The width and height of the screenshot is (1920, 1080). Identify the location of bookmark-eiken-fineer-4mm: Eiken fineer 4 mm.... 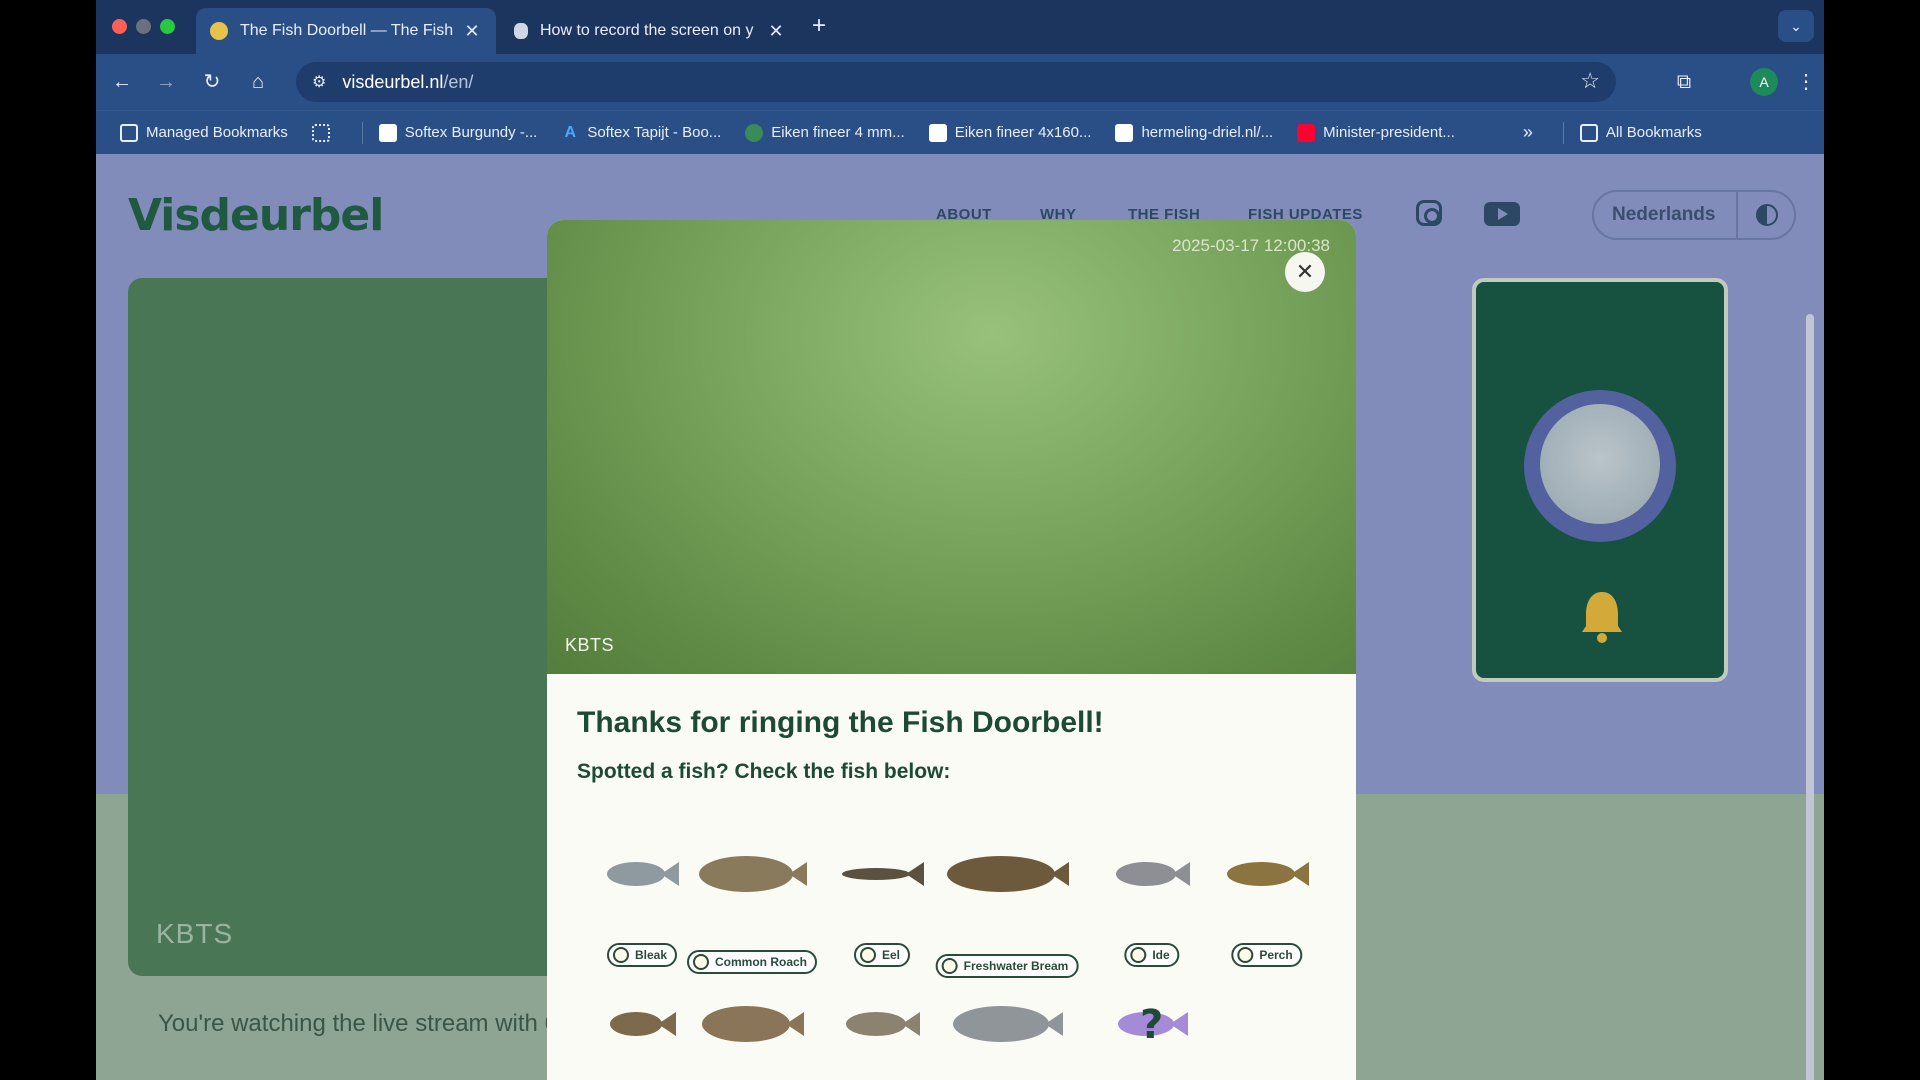
(825, 132).